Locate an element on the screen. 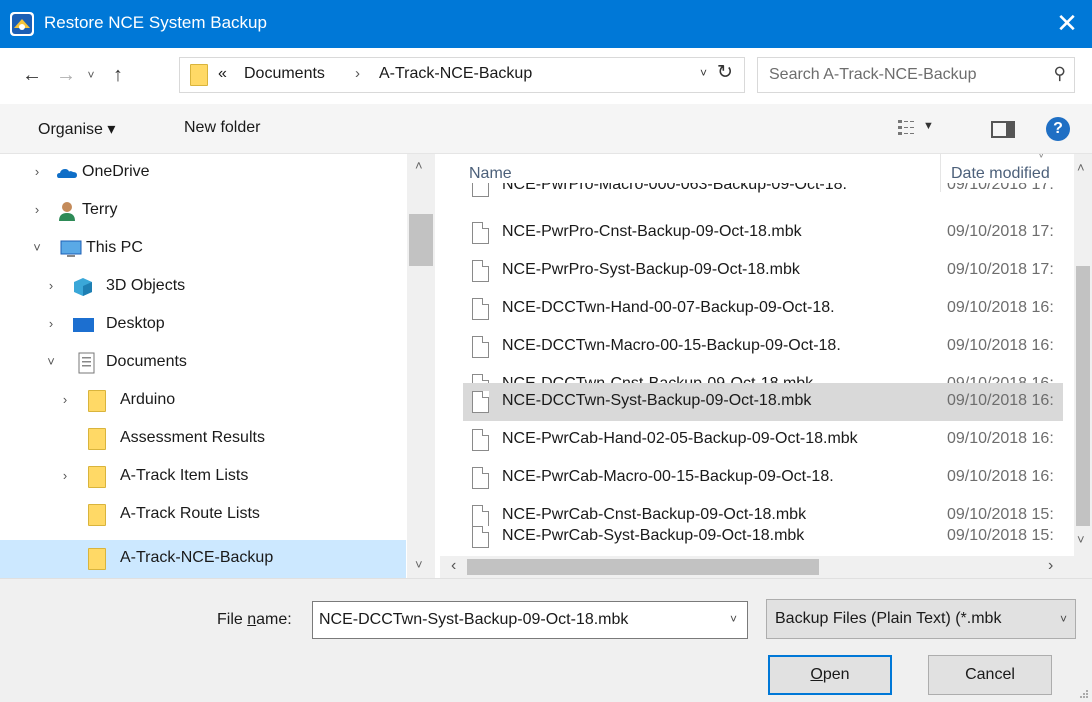 The image size is (1092, 702). column-header-date-modified: Date modified is located at coordinates (1000, 174).